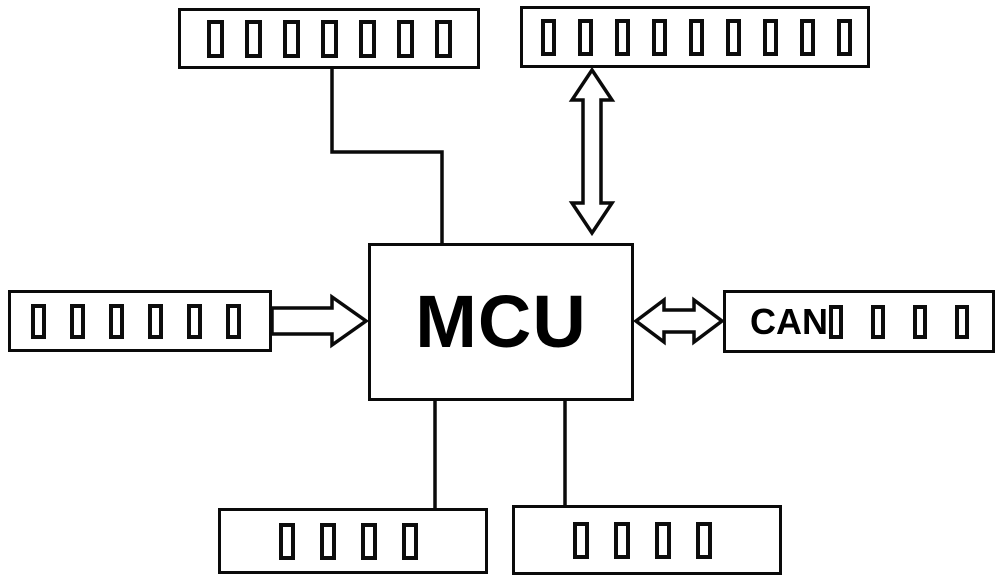  I want to click on block-bottom-left, so click(353, 541).